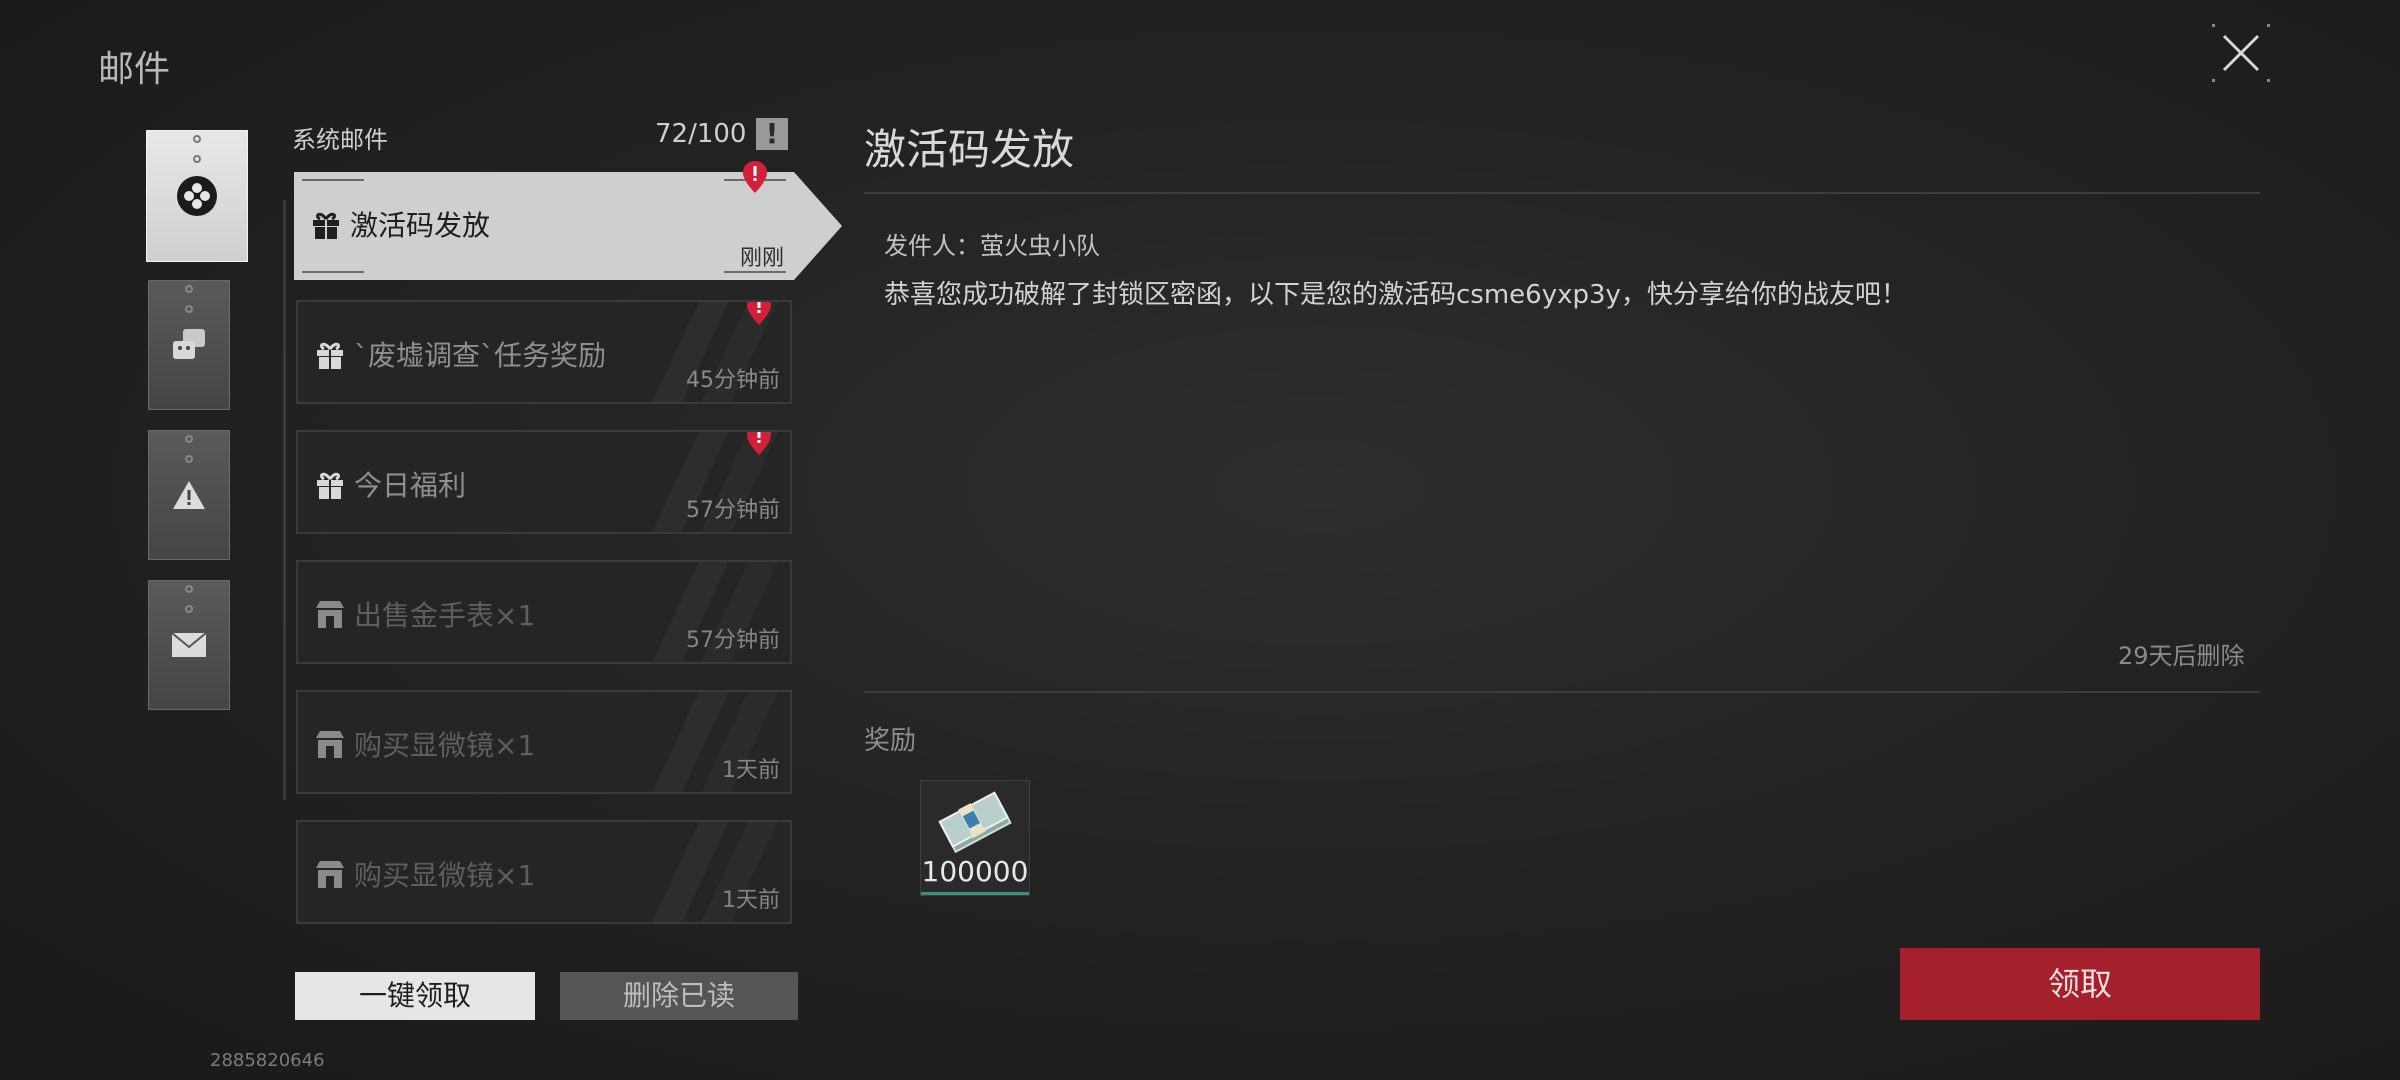  I want to click on exclamation-icon: !, so click(772, 134).